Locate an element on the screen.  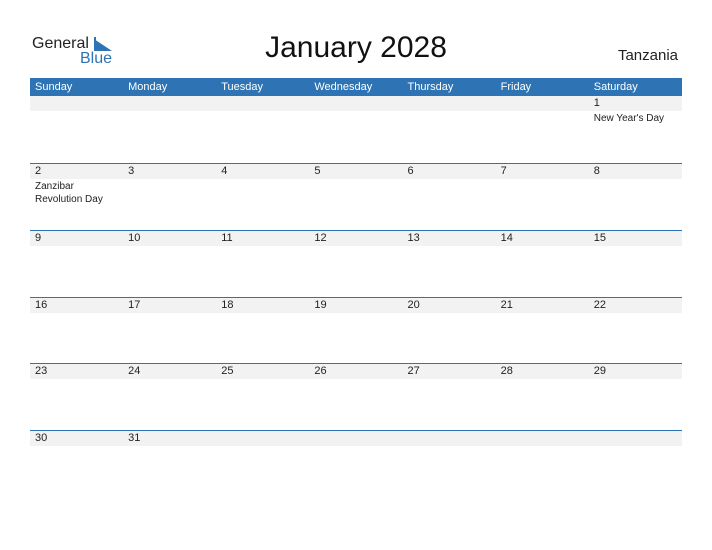
day-cell: 10 is located at coordinates (169, 239).